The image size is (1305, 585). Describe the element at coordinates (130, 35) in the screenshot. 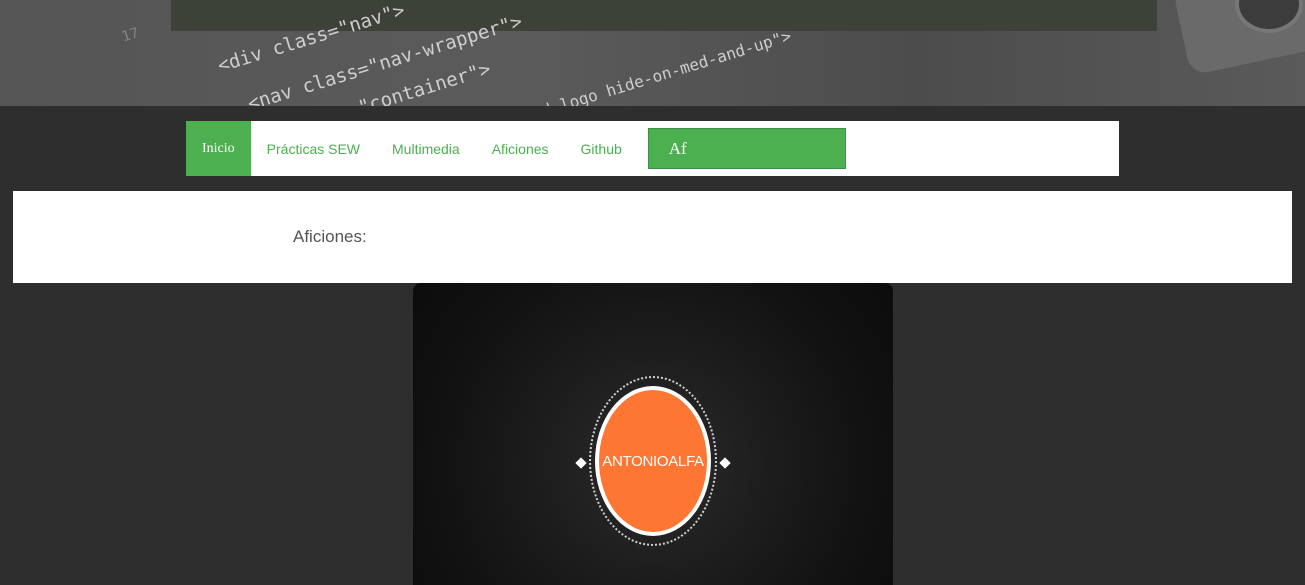

I see `code-line-number: 17` at that location.